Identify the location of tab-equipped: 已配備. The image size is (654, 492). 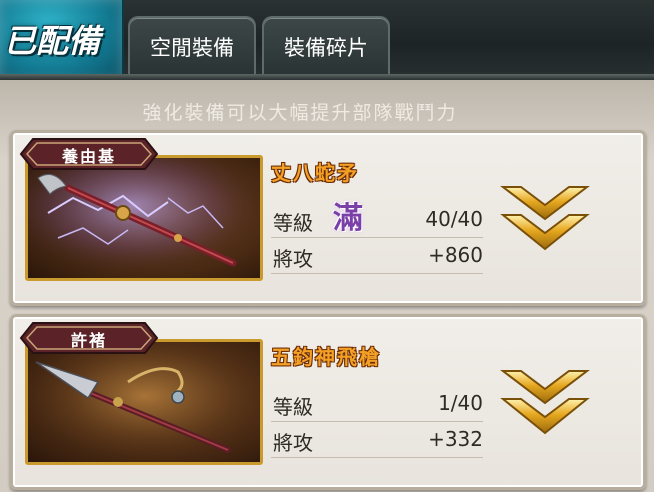
(62, 40).